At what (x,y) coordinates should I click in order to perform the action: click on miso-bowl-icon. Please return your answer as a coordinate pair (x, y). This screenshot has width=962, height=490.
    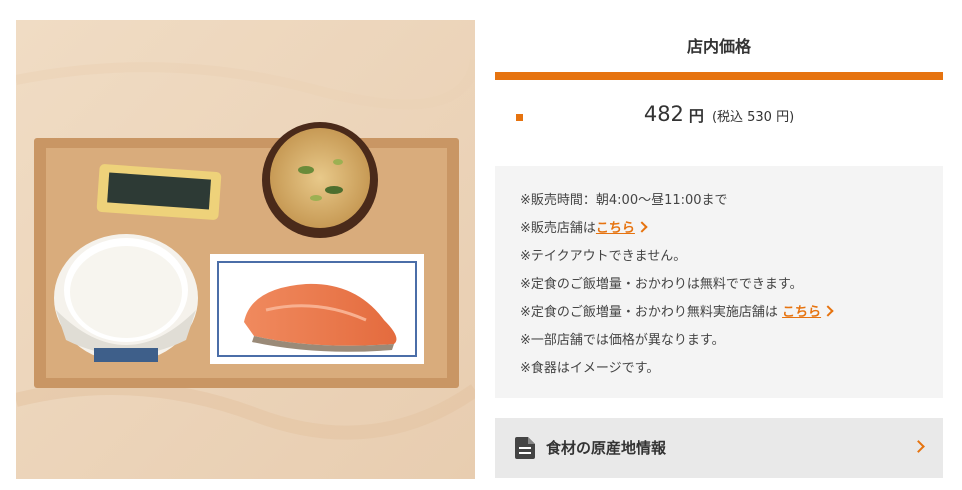
    Looking at the image, I should click on (320, 180).